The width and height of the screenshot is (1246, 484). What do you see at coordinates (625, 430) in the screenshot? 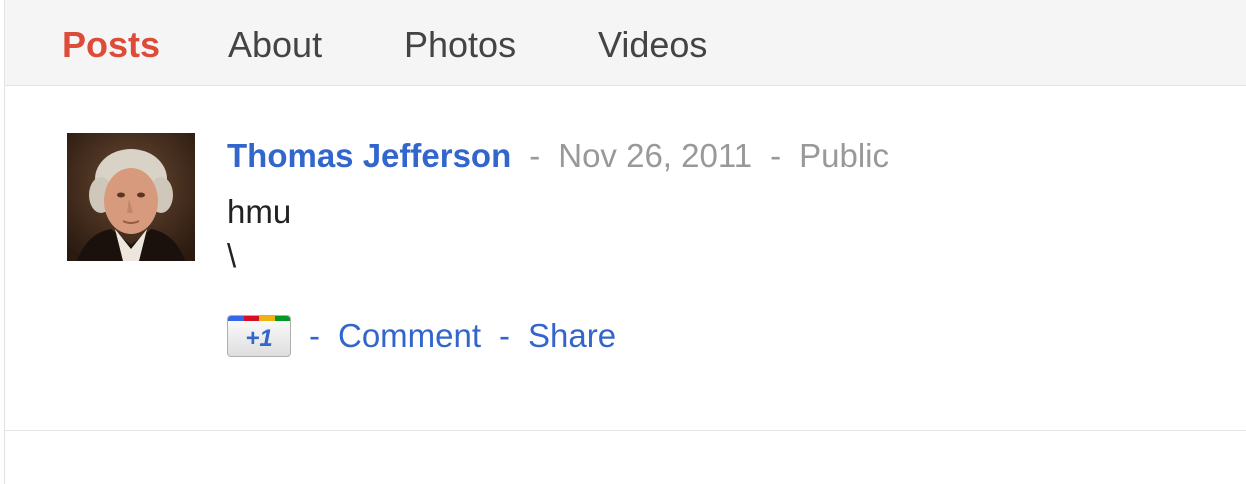
I see `post-divider` at bounding box center [625, 430].